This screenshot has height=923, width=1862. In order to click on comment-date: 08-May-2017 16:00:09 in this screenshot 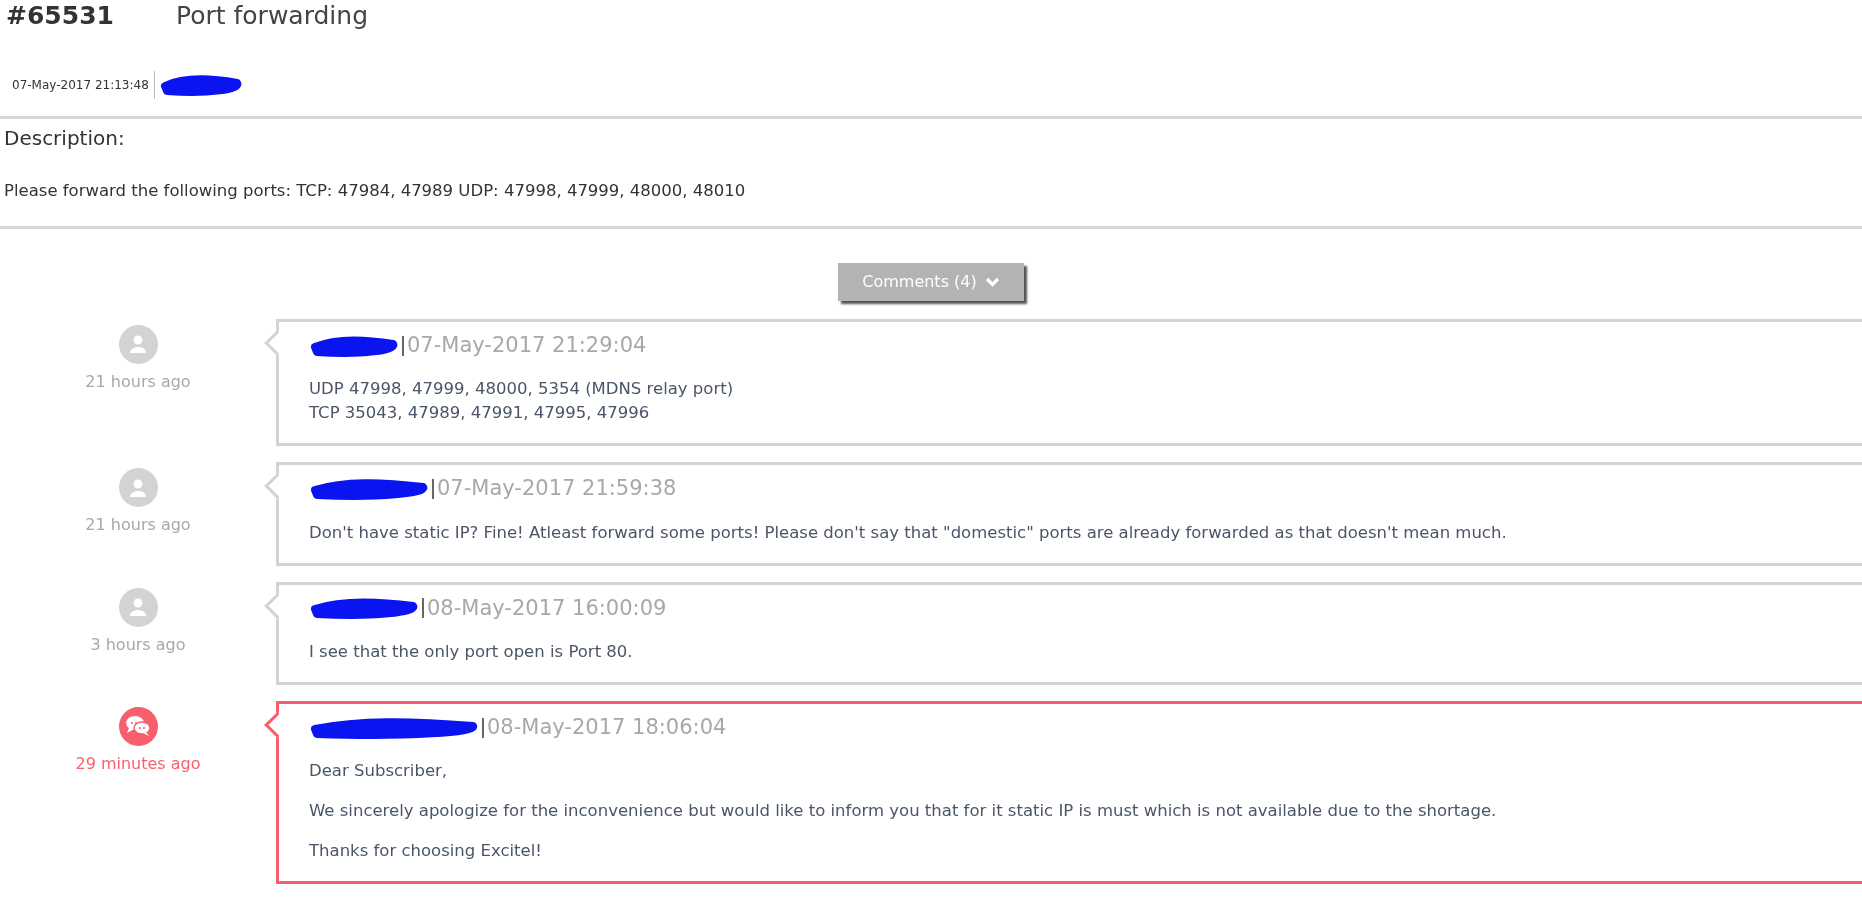, I will do `click(547, 608)`.